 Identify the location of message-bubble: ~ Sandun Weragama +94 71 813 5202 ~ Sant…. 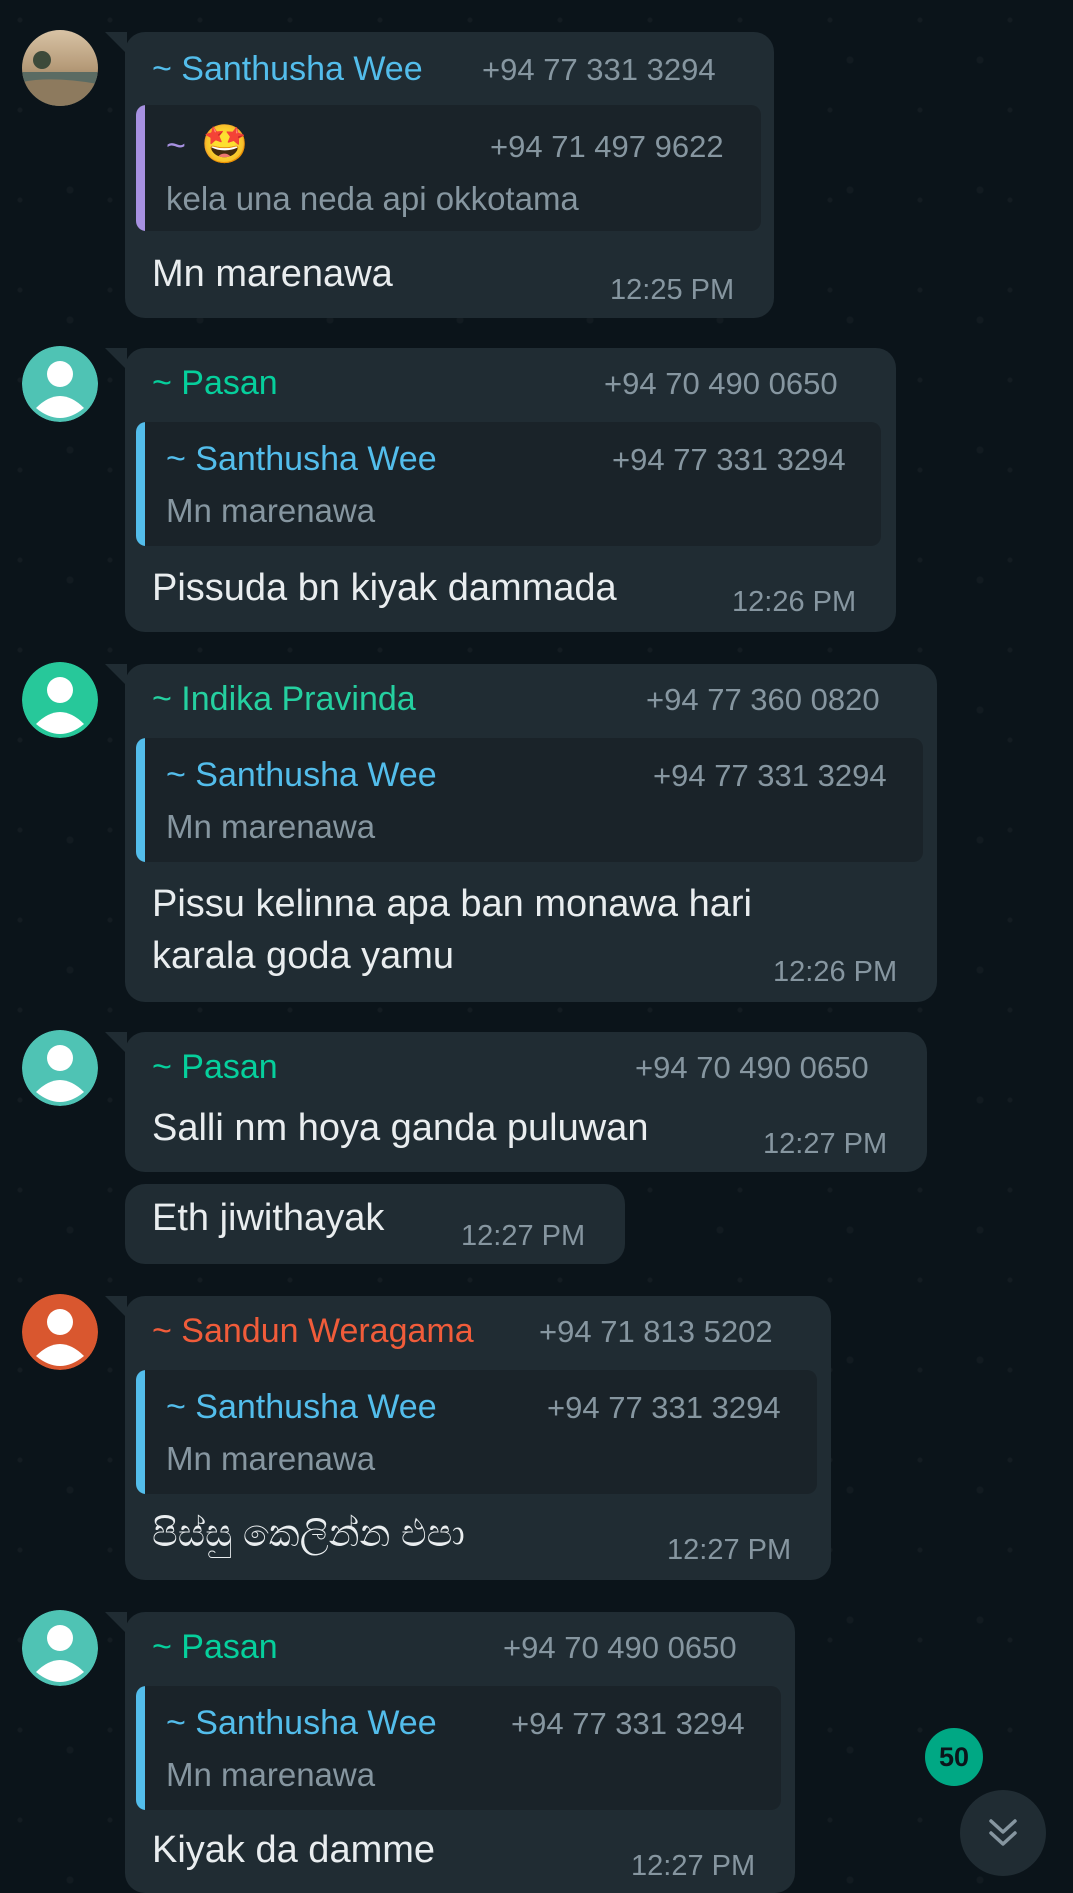
(468, 1438).